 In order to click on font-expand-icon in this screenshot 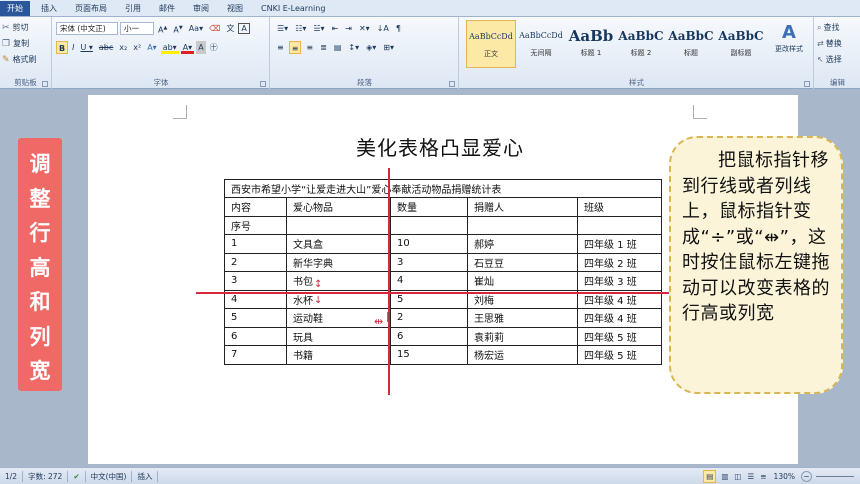, I will do `click(263, 84)`.